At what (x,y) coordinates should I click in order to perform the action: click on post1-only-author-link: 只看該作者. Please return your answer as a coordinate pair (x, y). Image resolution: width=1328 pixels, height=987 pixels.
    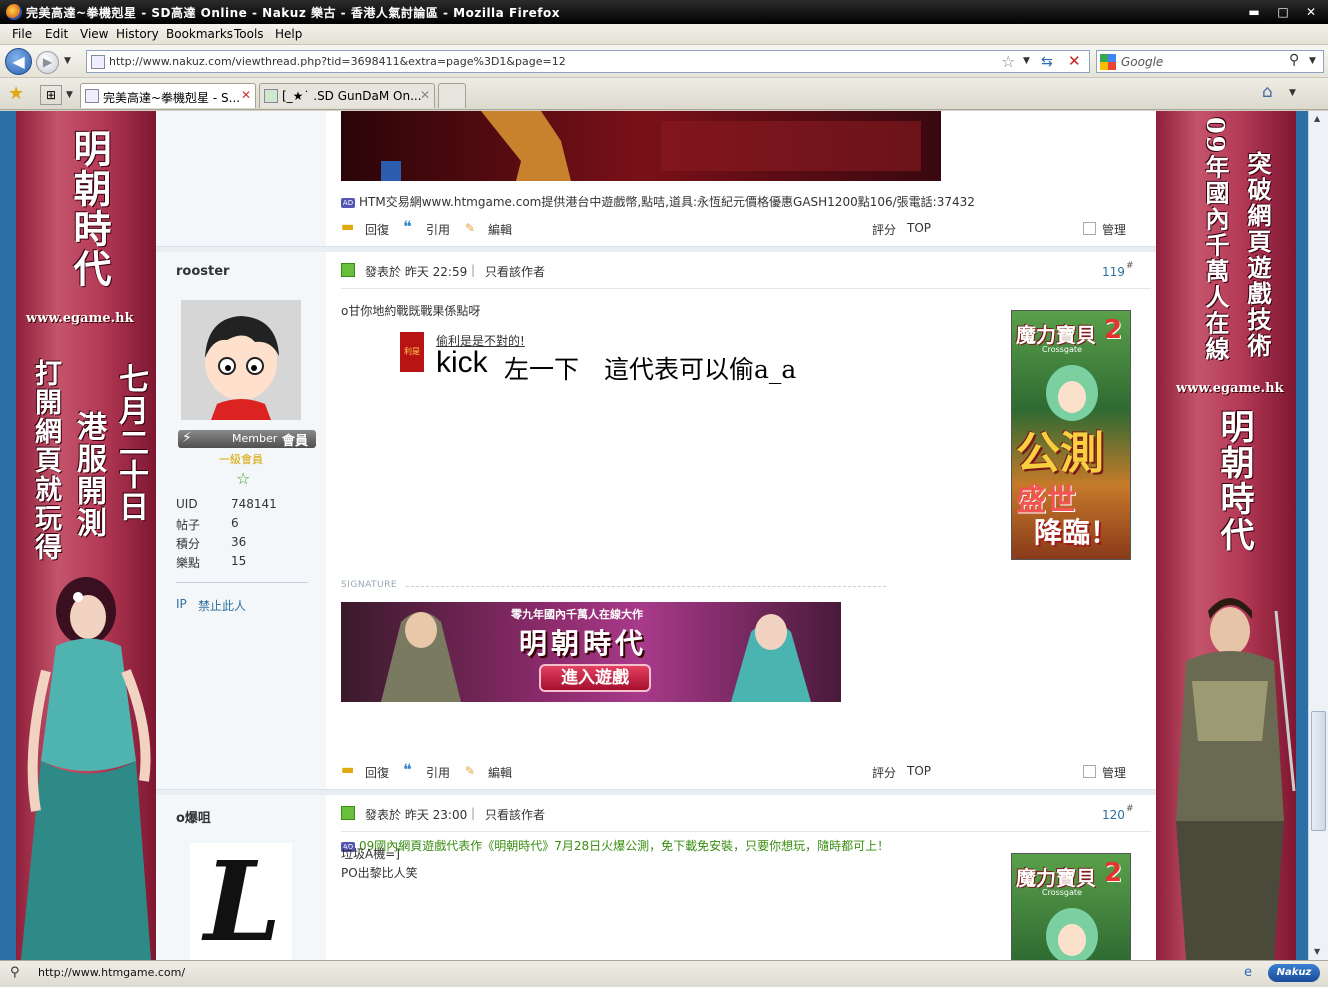
    Looking at the image, I should click on (515, 271).